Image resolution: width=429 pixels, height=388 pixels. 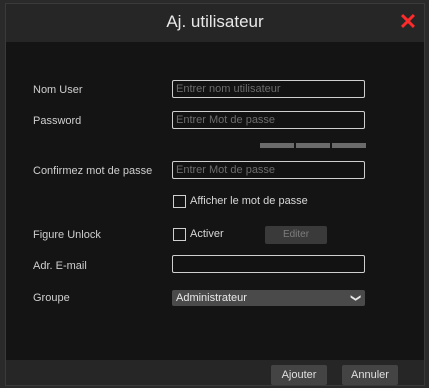 What do you see at coordinates (211, 298) in the screenshot?
I see `group-selected-value: Administrateur` at bounding box center [211, 298].